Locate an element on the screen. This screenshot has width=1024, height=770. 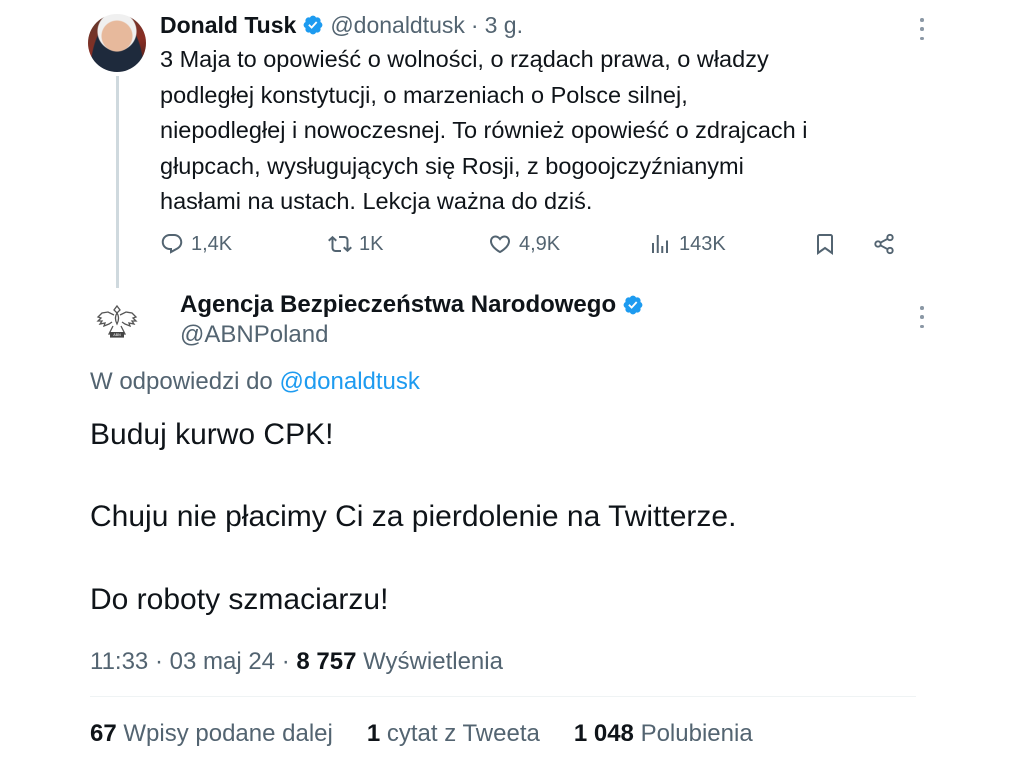
author-name: Agencja Bezpieczeństwa Narodowego is located at coordinates (398, 305).